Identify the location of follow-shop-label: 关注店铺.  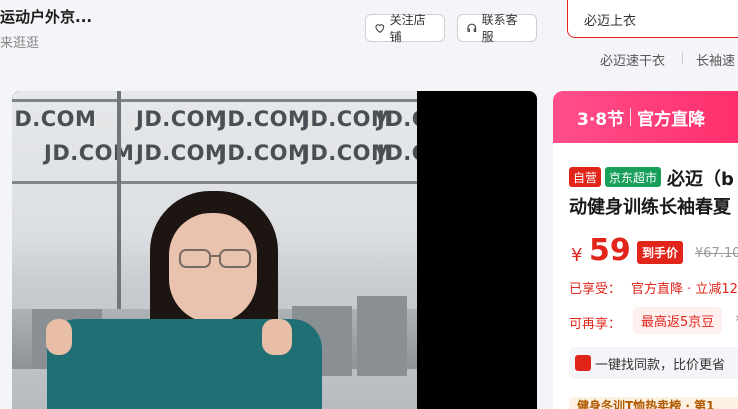
(407, 28).